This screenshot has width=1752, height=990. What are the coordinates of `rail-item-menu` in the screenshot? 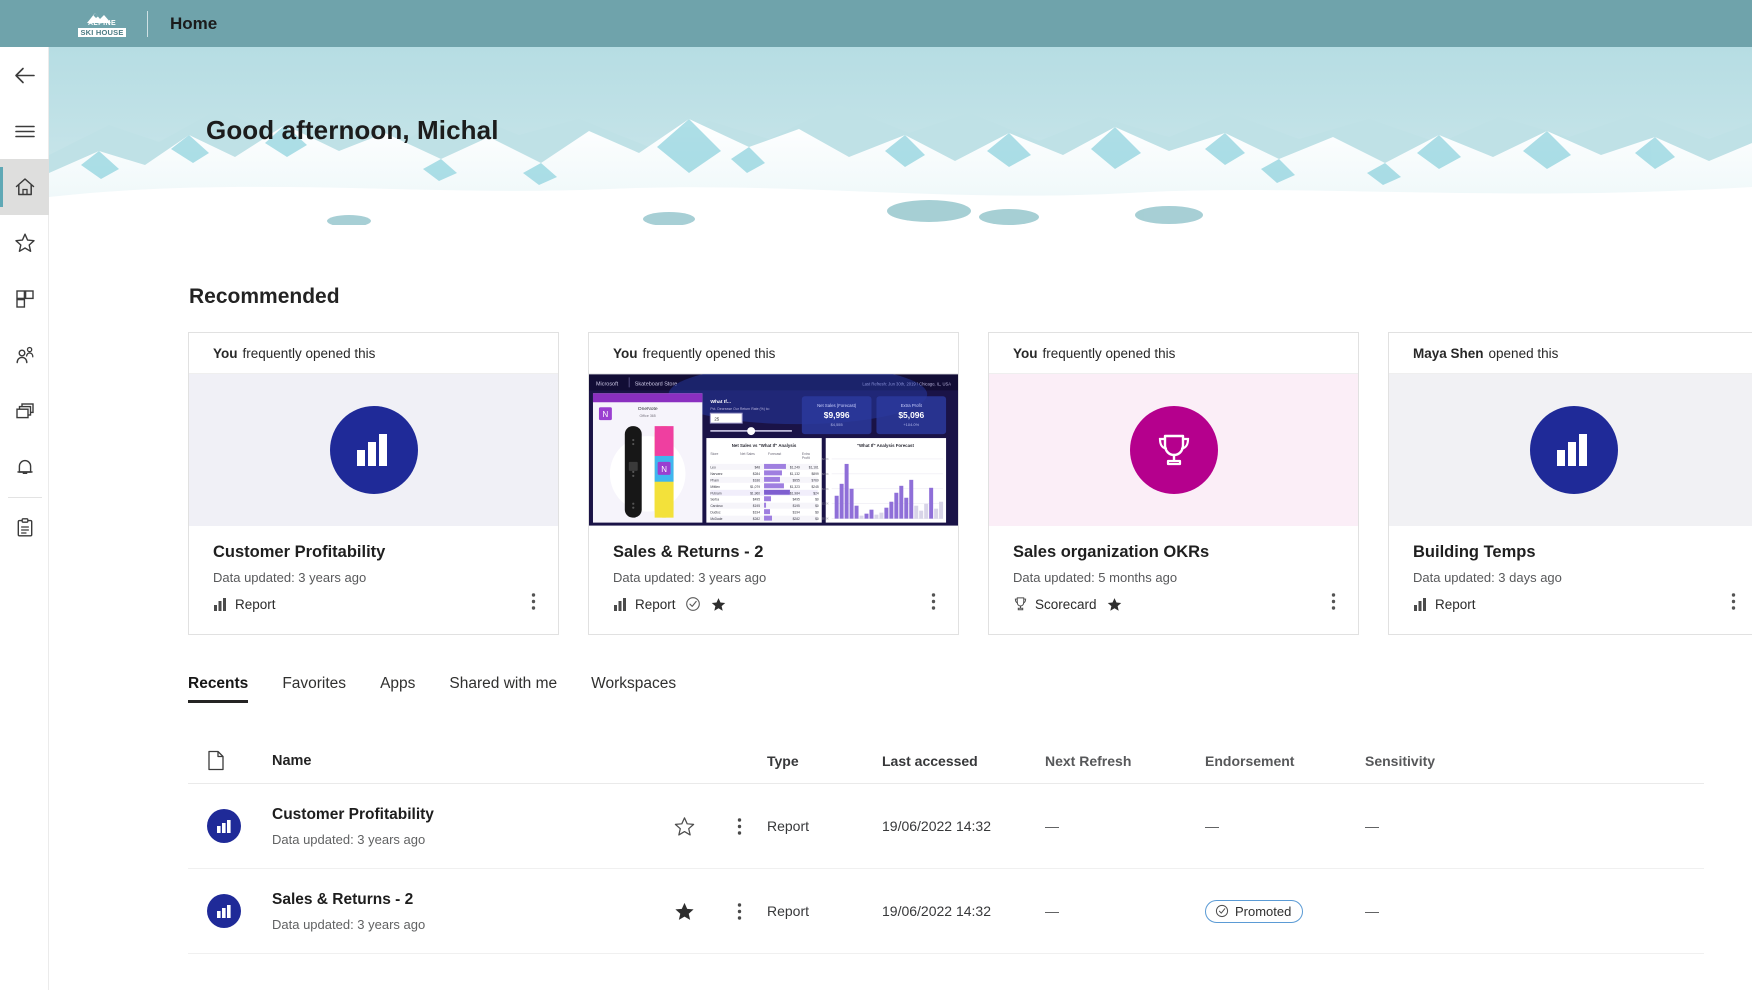 It's located at (24, 131).